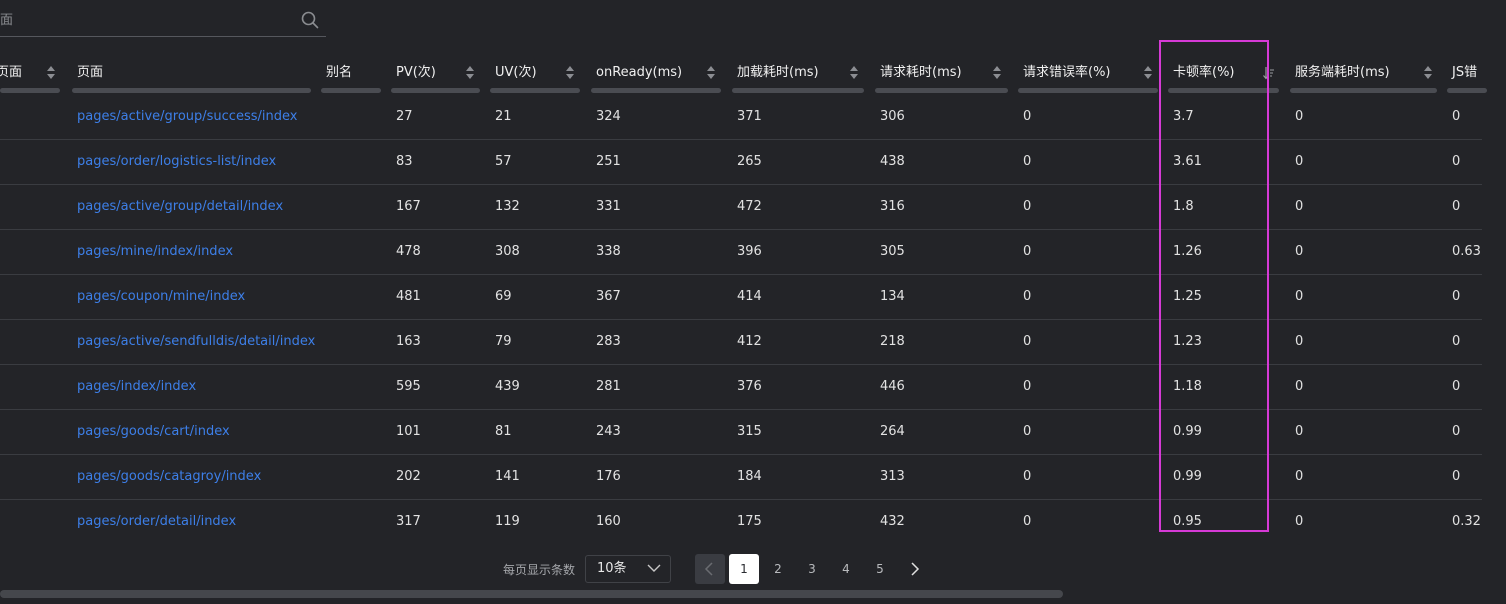 This screenshot has width=1506, height=604. I want to click on column-header-onready: onReady(ms), so click(639, 73).